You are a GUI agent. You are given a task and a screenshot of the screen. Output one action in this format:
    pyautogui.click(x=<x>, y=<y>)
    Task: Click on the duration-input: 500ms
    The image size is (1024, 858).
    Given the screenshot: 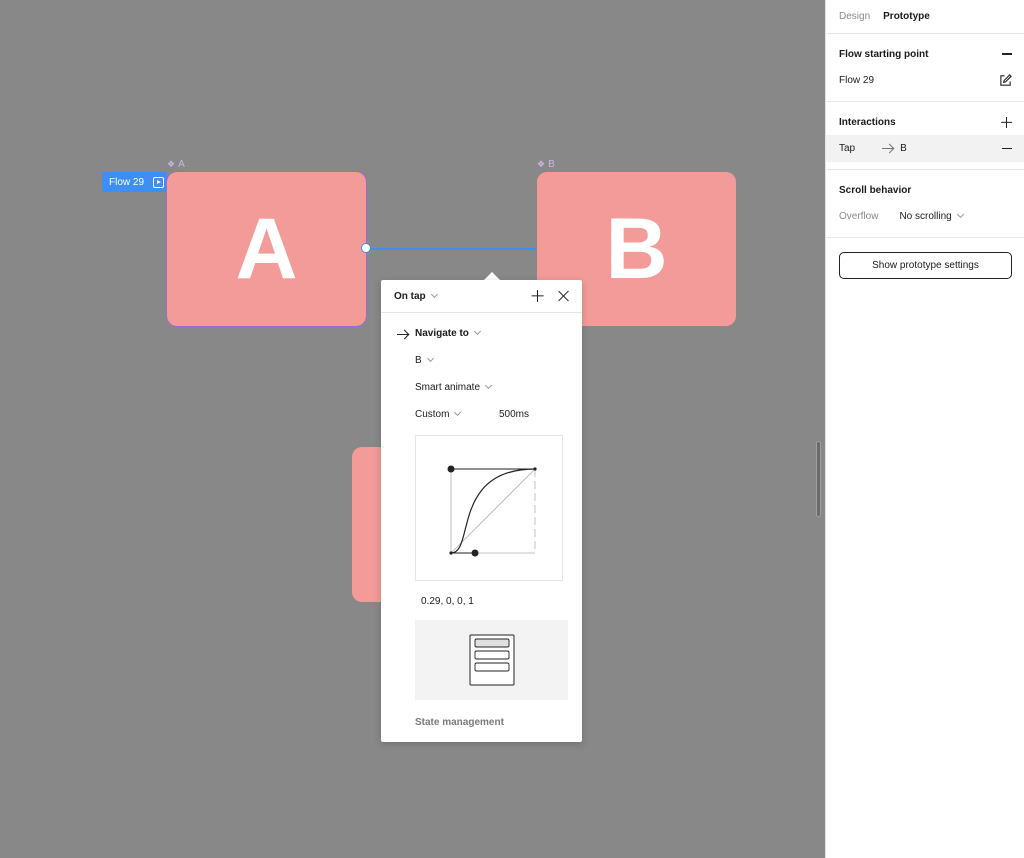 What is the action you would take?
    pyautogui.click(x=514, y=414)
    